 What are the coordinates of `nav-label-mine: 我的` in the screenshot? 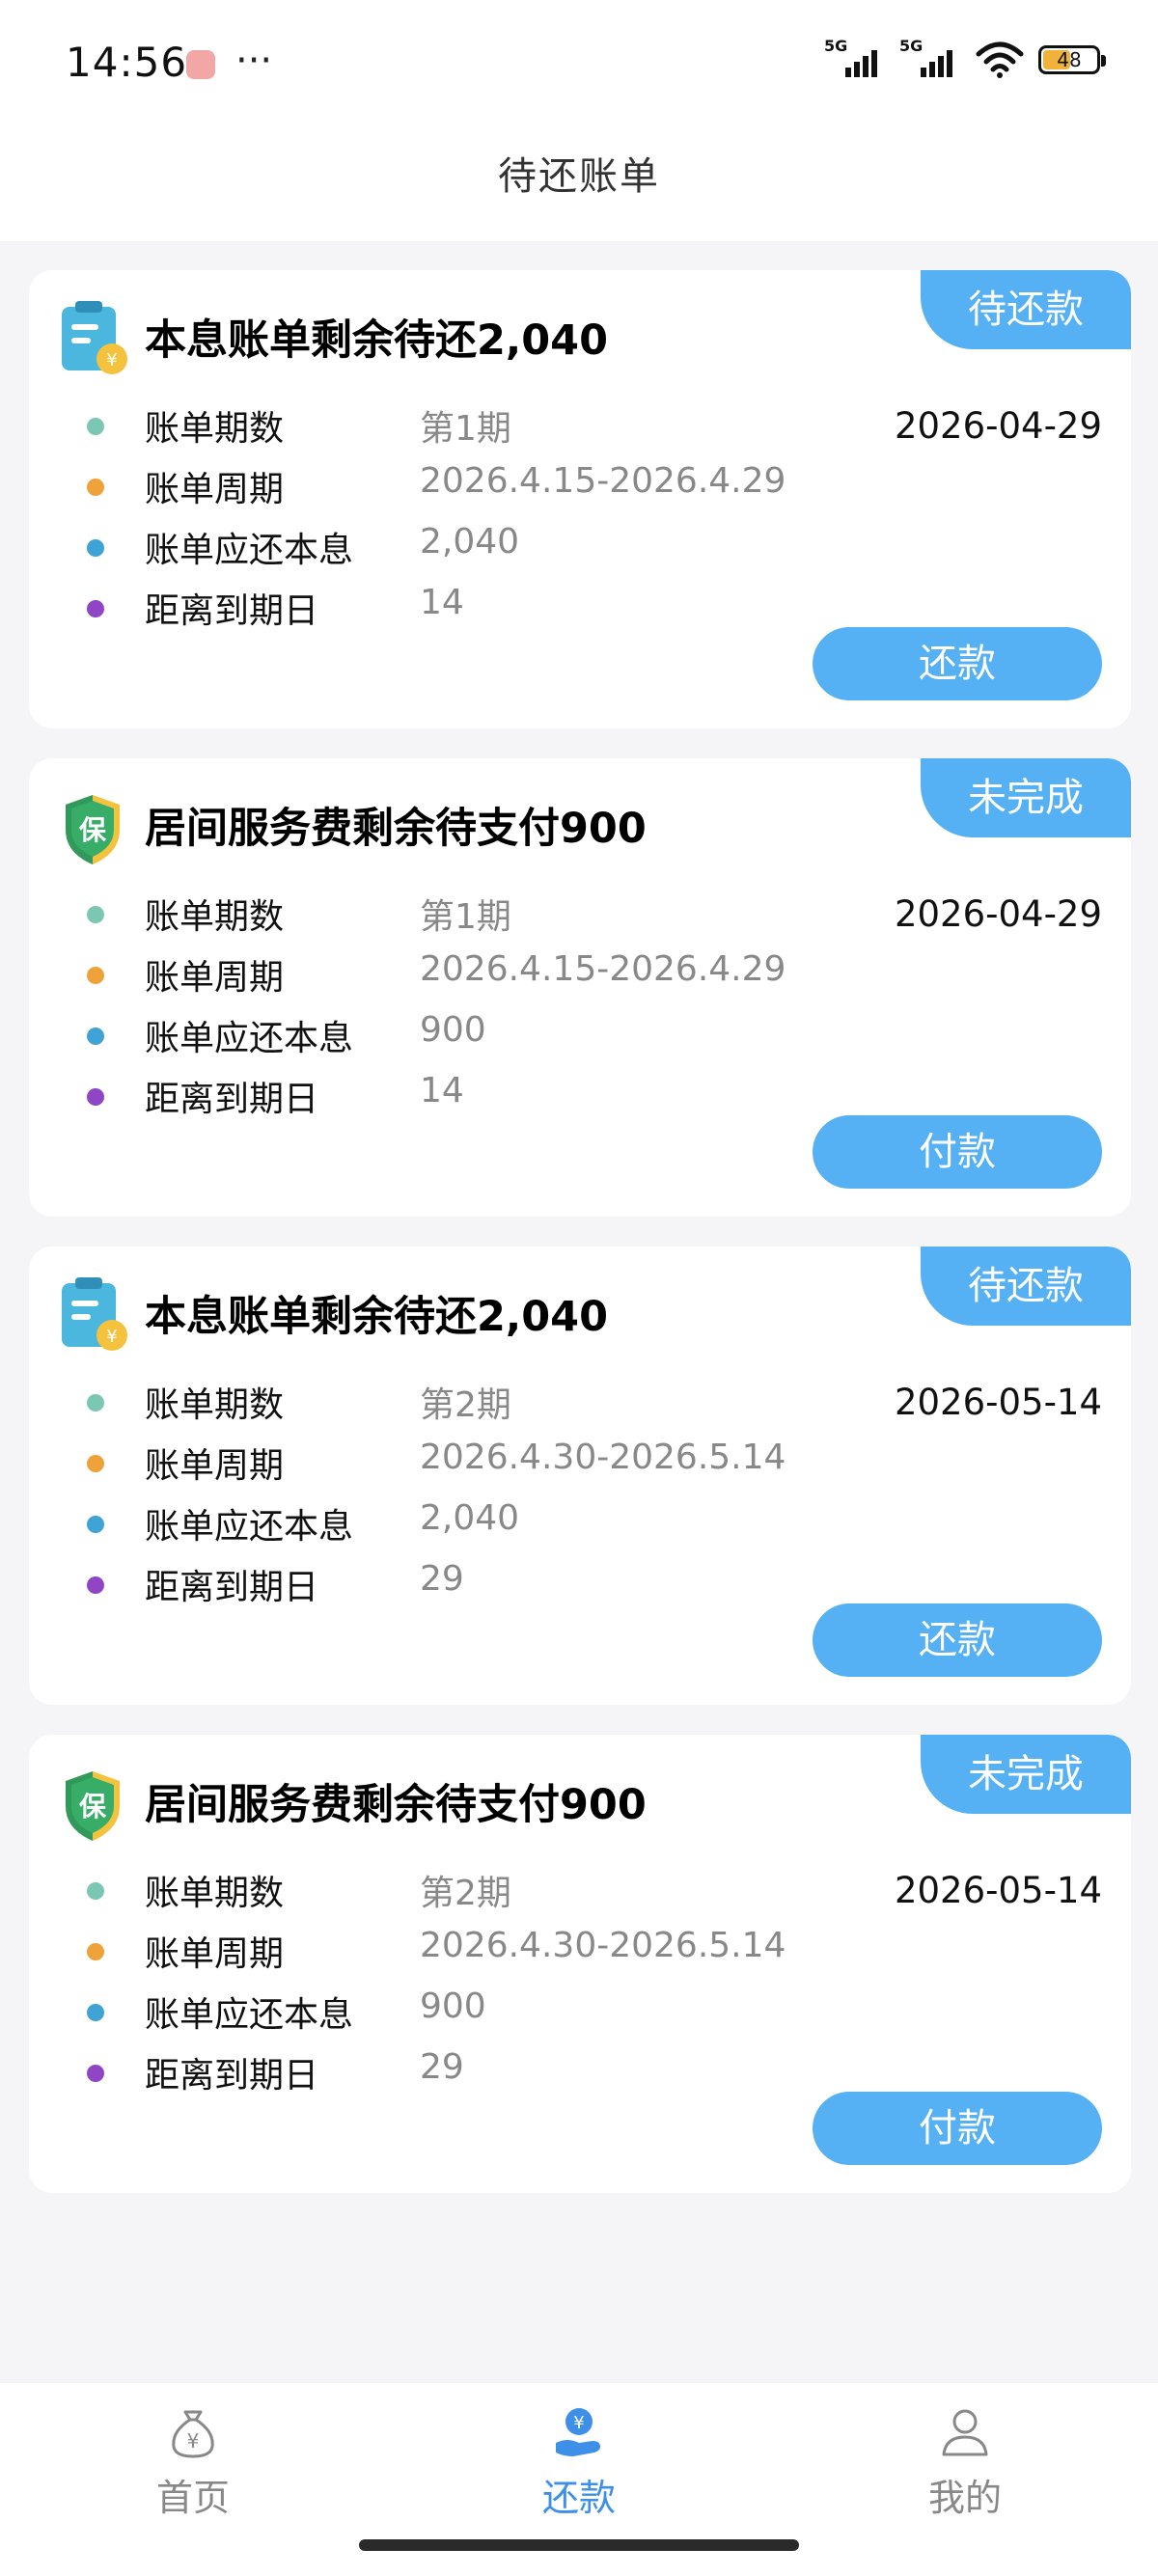 It's located at (964, 2498).